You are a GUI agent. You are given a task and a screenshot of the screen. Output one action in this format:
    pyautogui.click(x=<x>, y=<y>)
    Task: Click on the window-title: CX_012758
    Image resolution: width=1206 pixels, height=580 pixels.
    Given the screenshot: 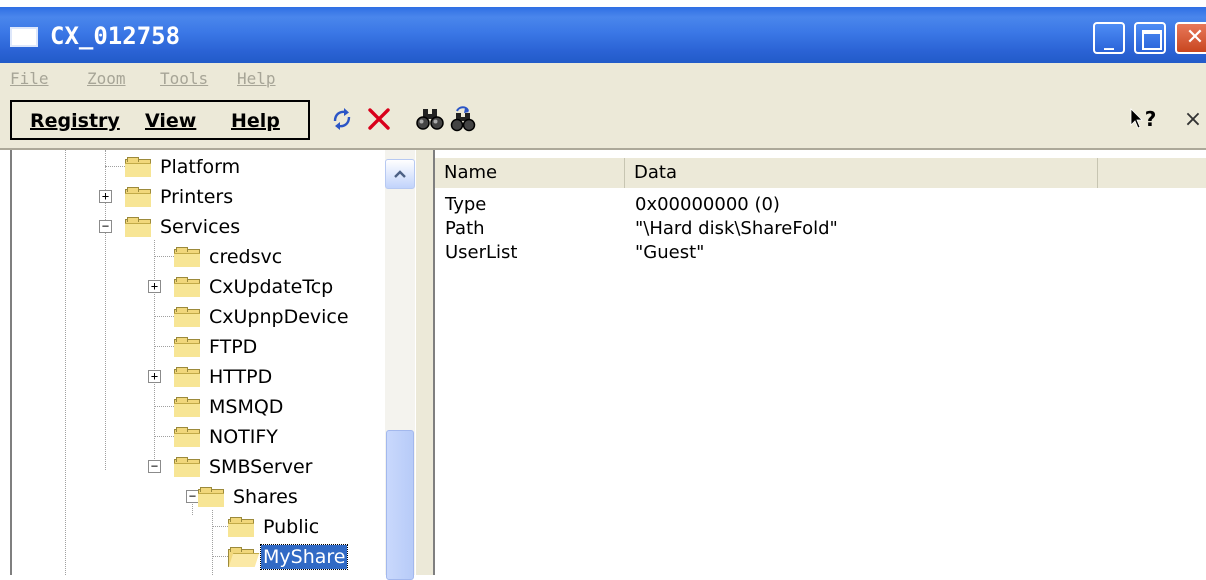 What is the action you would take?
    pyautogui.click(x=115, y=36)
    